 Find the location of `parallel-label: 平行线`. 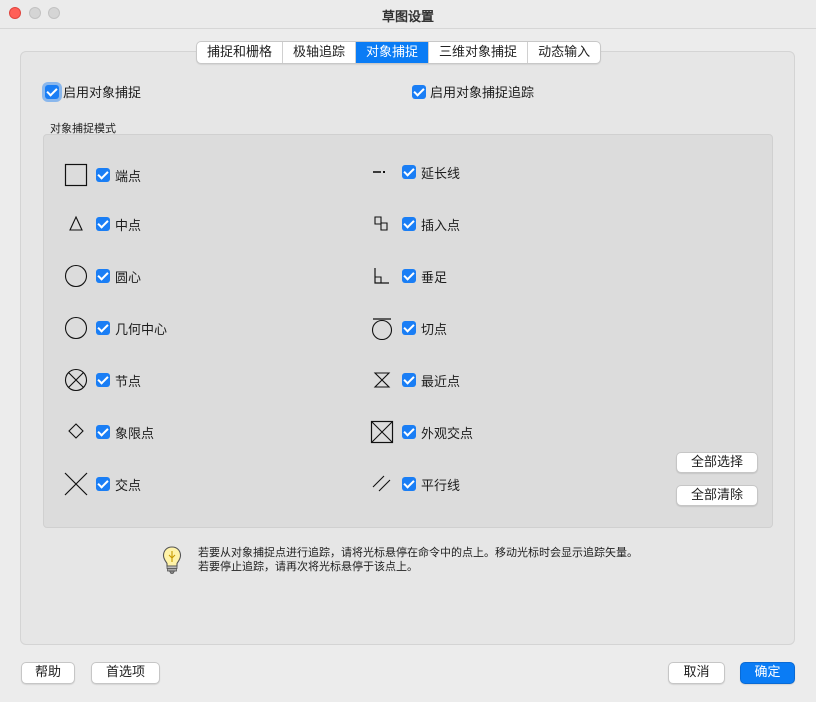

parallel-label: 平行线 is located at coordinates (441, 486).